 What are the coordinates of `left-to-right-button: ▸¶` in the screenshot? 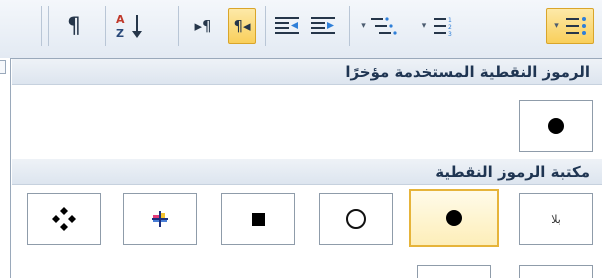 It's located at (203, 26).